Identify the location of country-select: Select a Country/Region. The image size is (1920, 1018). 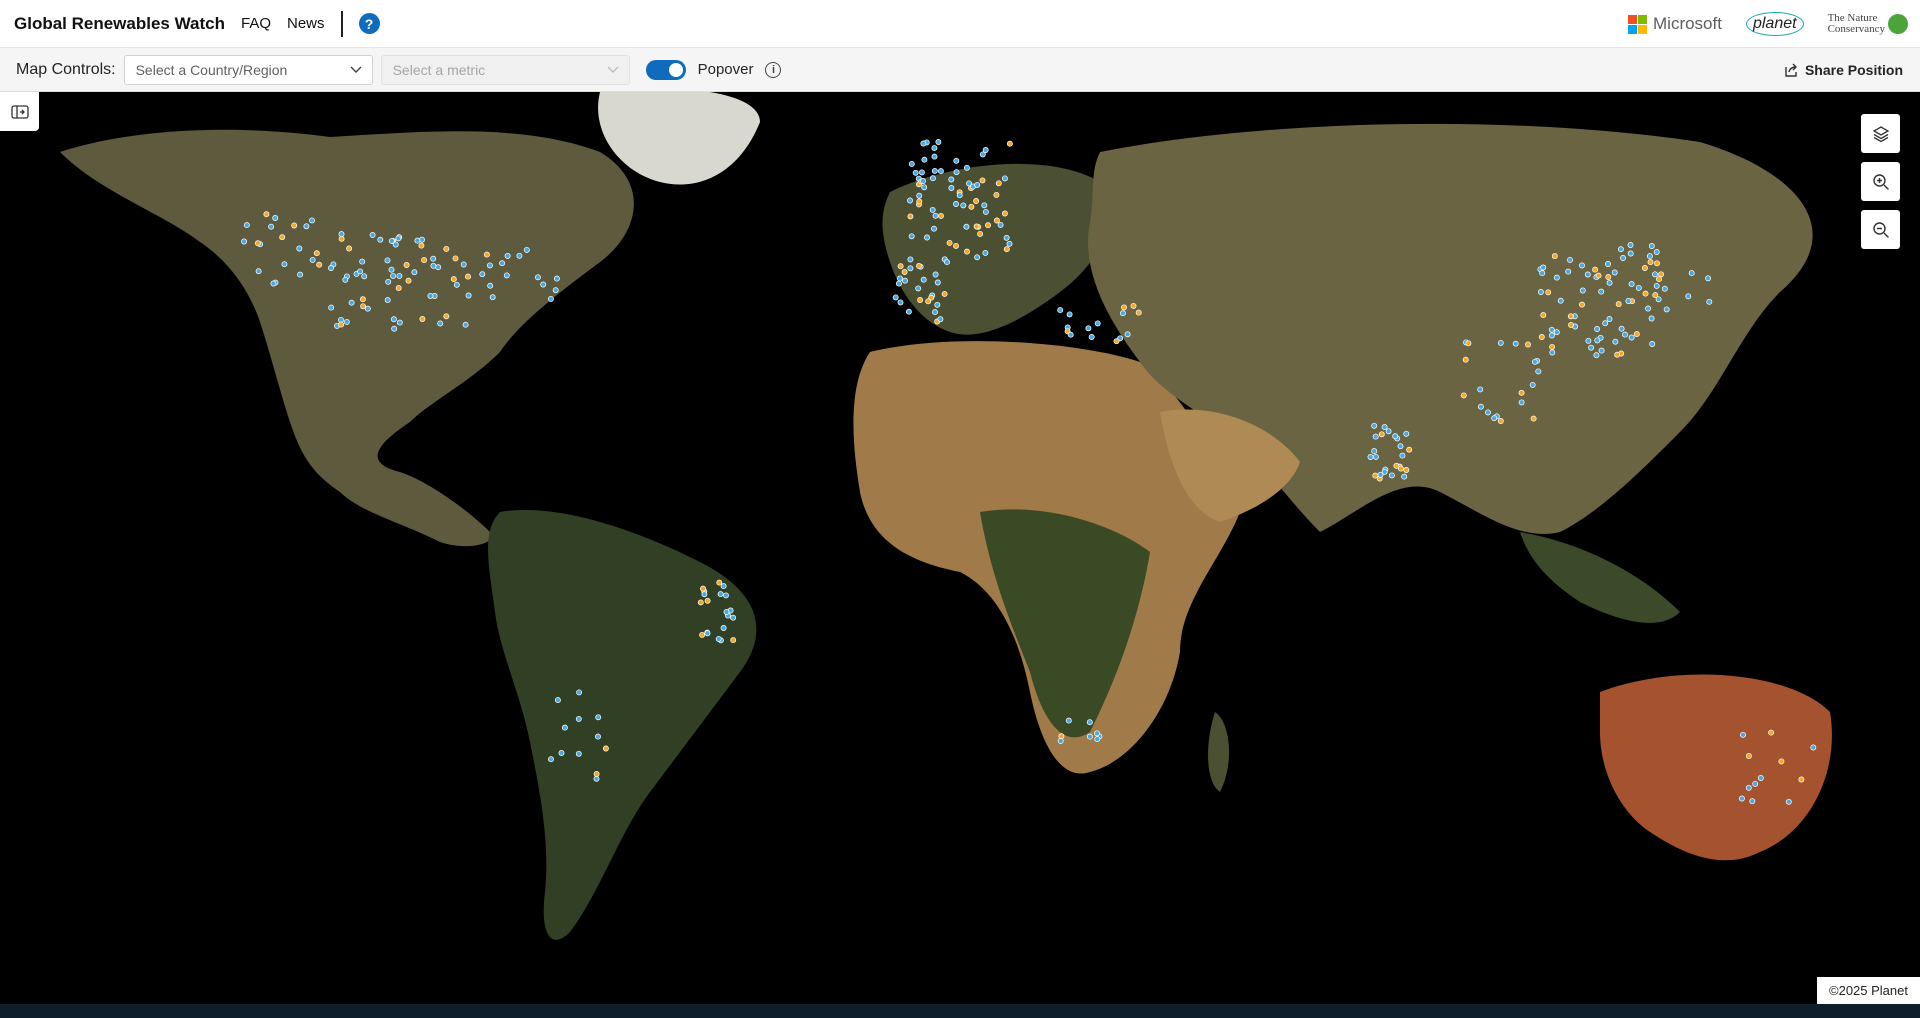
(248, 69).